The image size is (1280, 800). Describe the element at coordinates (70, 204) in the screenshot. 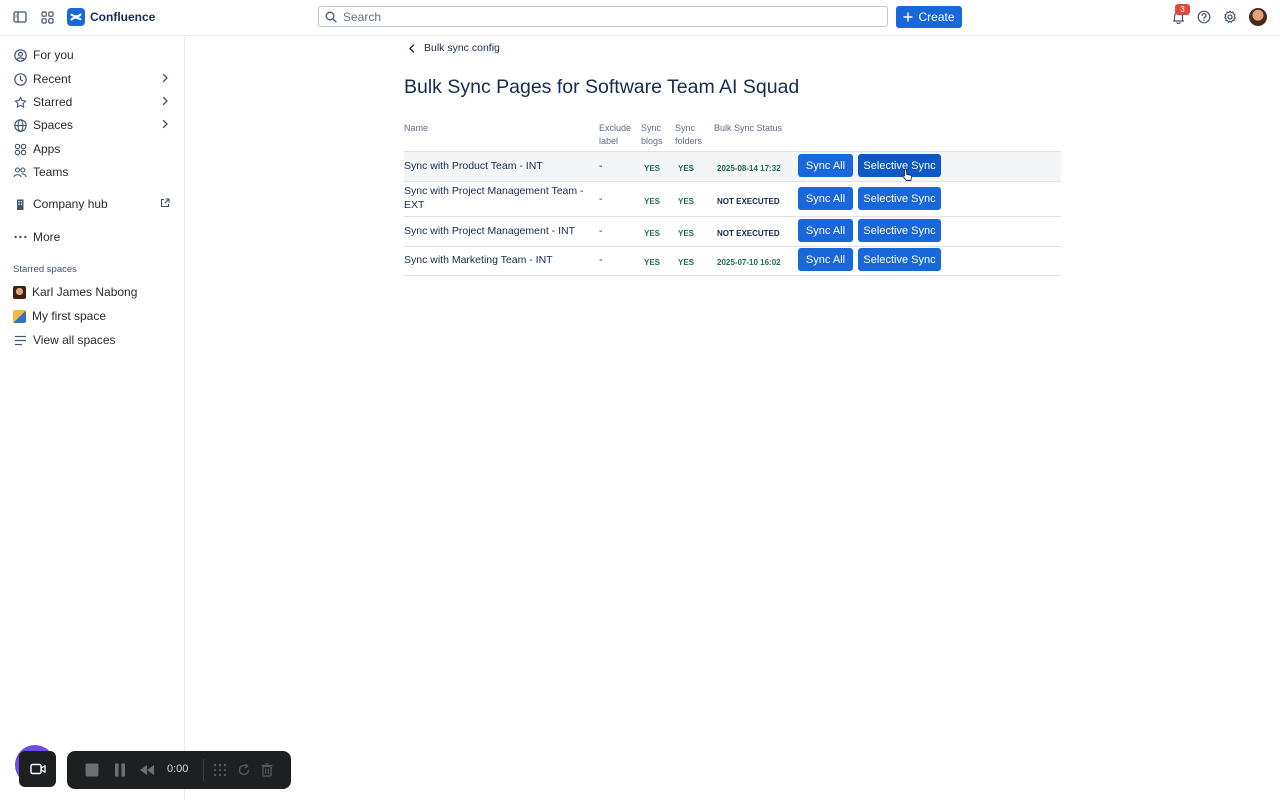

I see `sidebar-item-label: Company hub` at that location.